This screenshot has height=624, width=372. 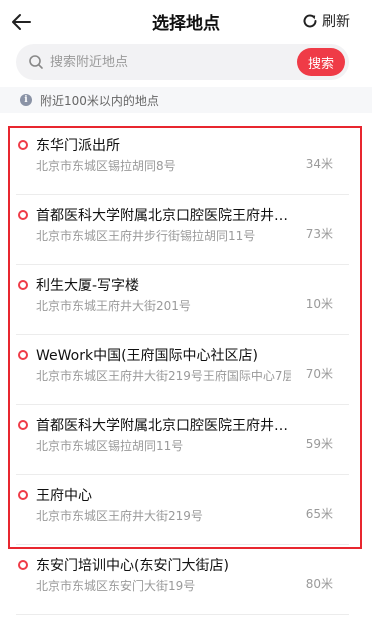 I want to click on info-icon: i, so click(x=26, y=100).